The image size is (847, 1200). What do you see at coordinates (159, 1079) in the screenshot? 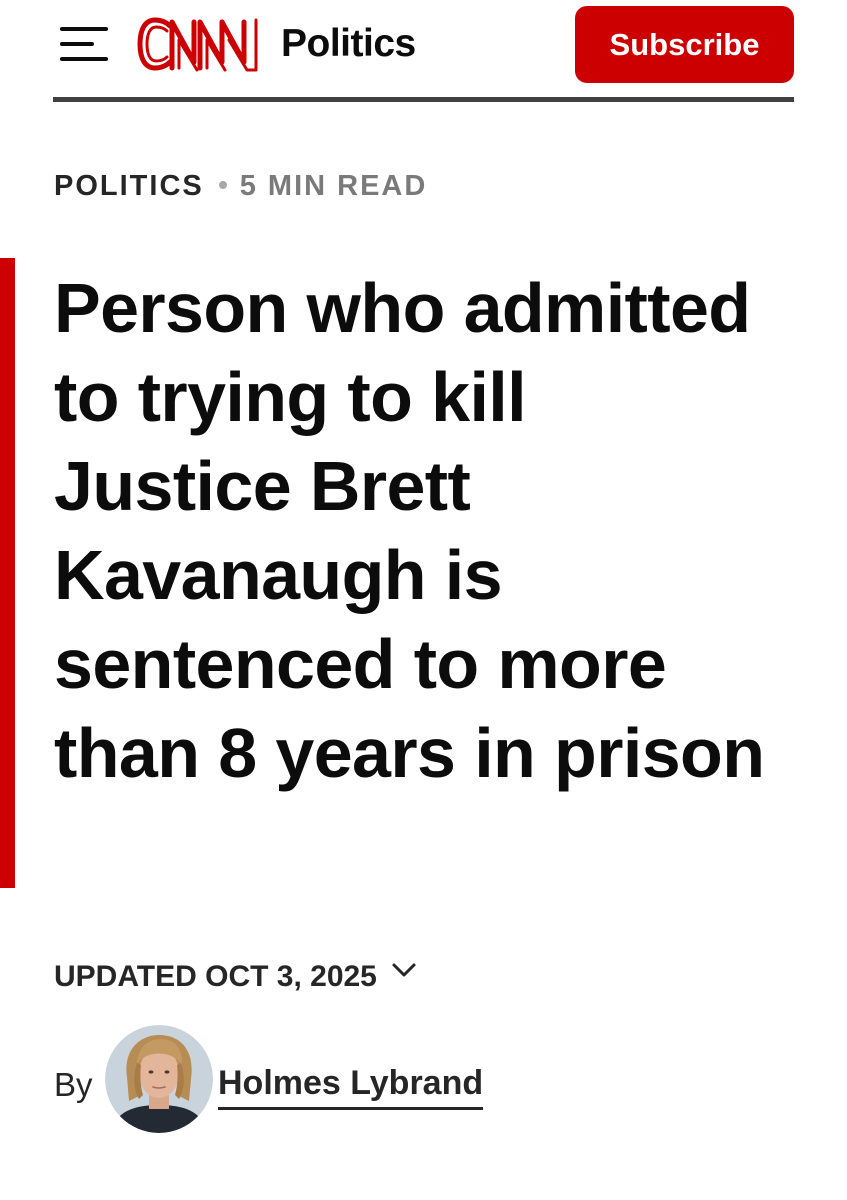
I see `author-avatar` at bounding box center [159, 1079].